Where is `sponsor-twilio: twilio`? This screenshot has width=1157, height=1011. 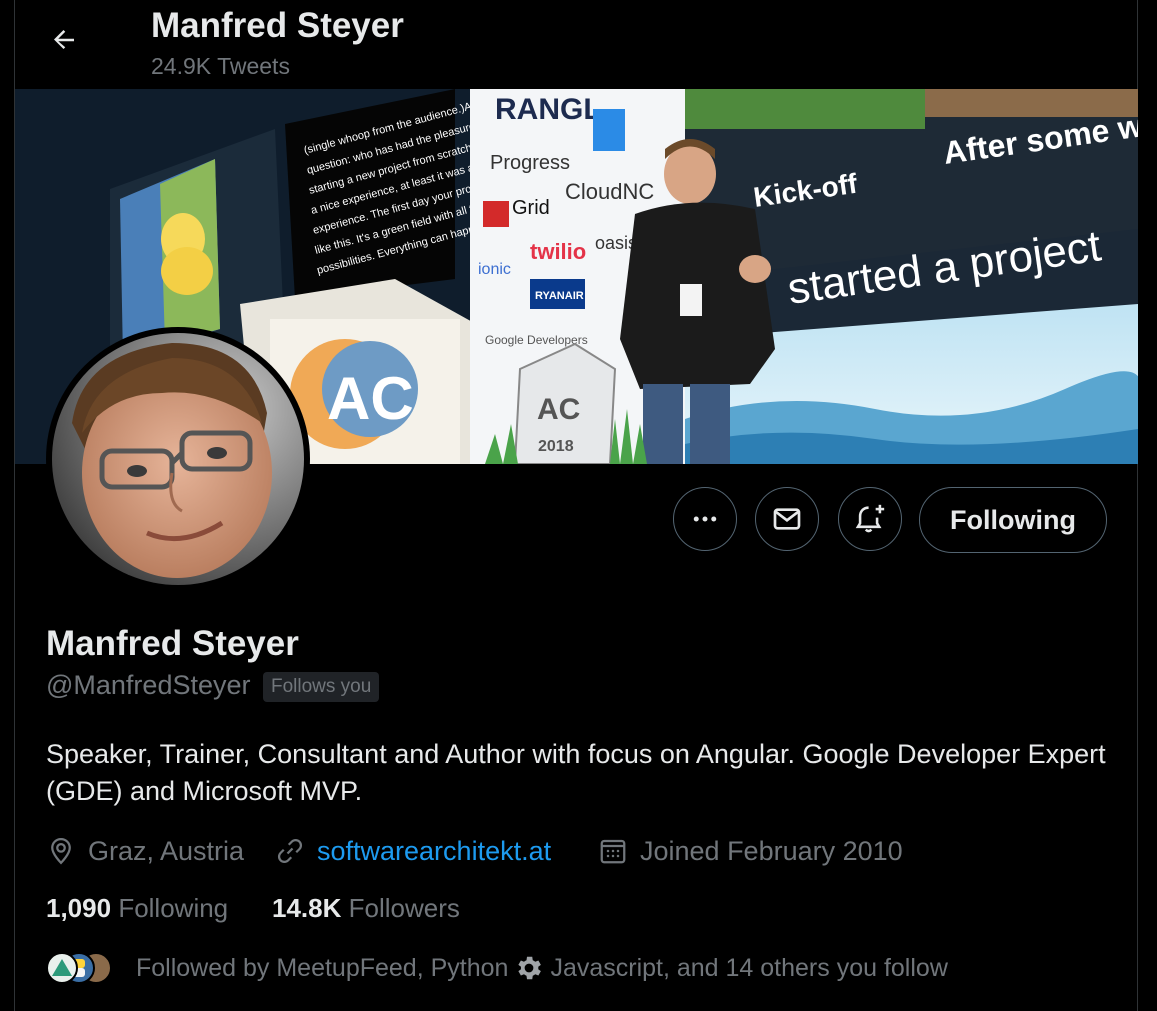
sponsor-twilio: twilio is located at coordinates (558, 251).